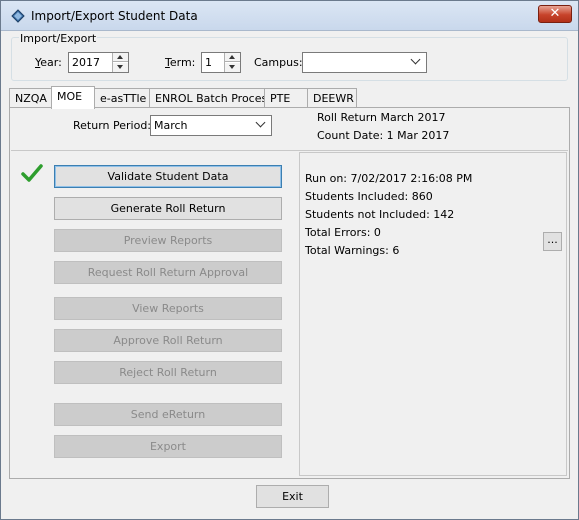 This screenshot has height=520, width=579. What do you see at coordinates (168, 272) in the screenshot?
I see `request-approval-button: Request Roll Return Approval` at bounding box center [168, 272].